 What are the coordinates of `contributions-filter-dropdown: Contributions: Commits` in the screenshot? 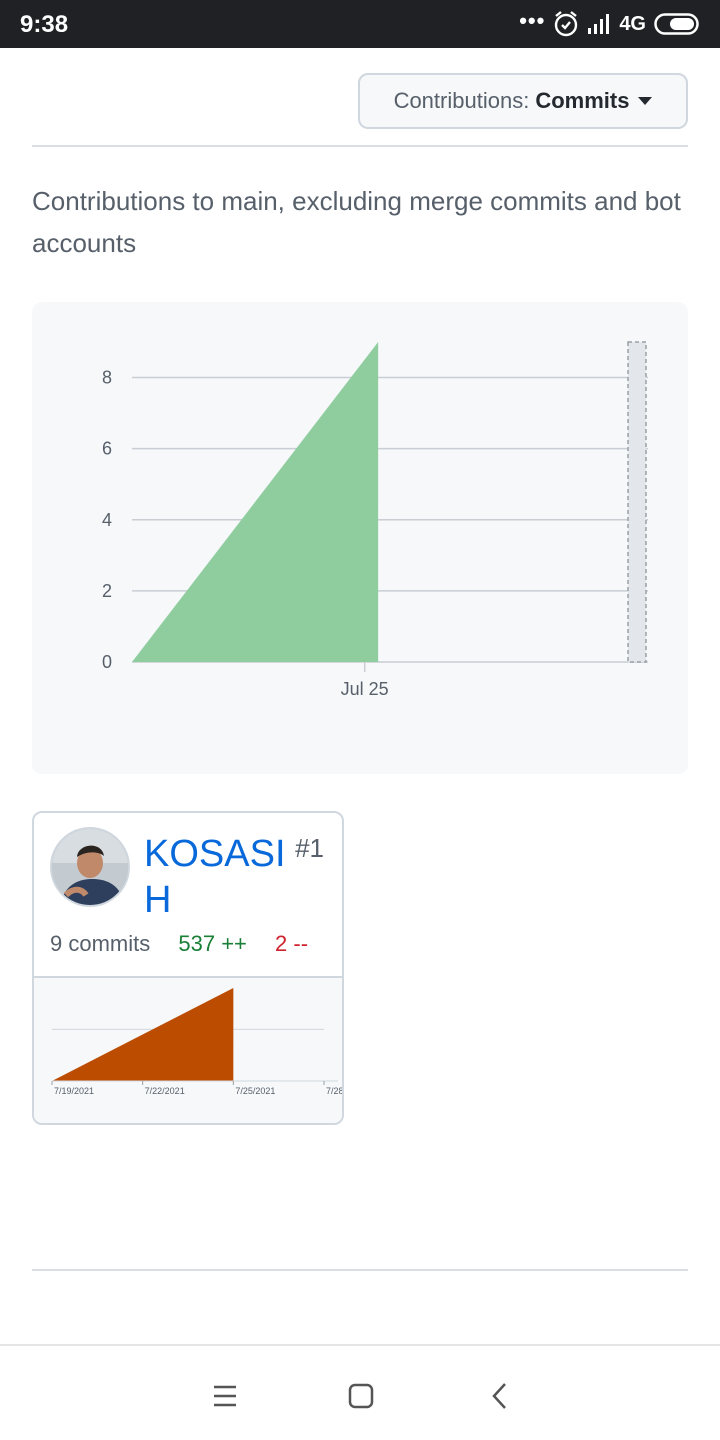 It's located at (523, 101).